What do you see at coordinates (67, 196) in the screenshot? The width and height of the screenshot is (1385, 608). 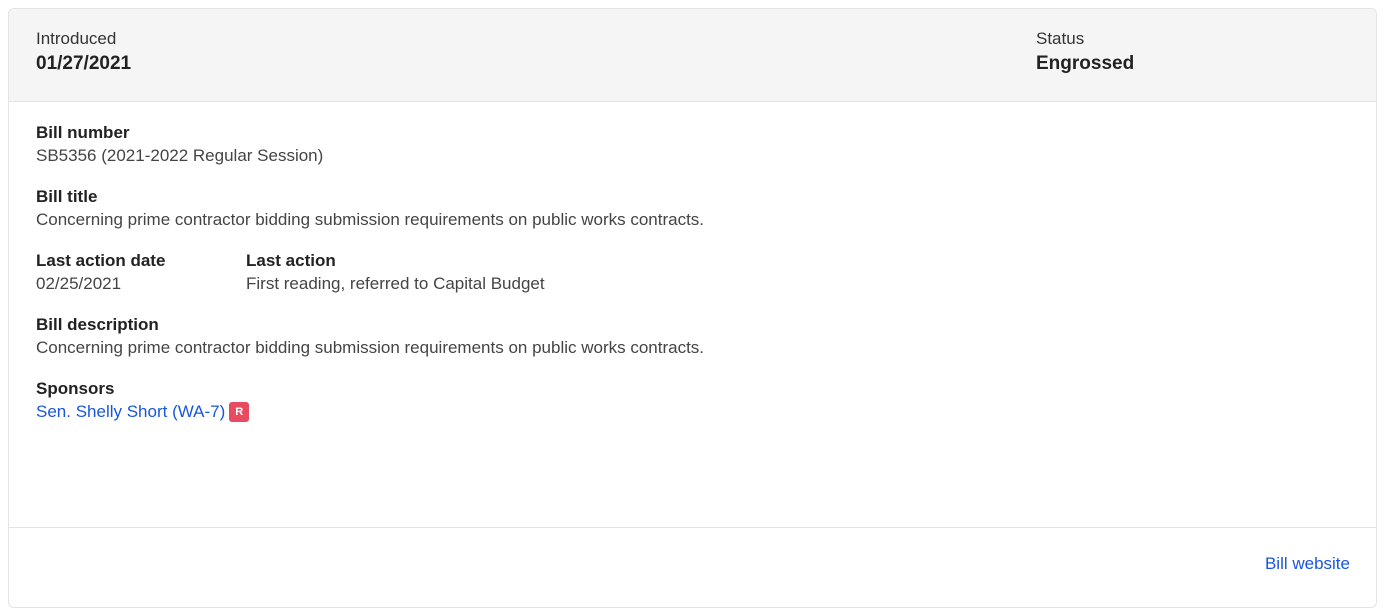 I see `bill-title-label: Bill title` at bounding box center [67, 196].